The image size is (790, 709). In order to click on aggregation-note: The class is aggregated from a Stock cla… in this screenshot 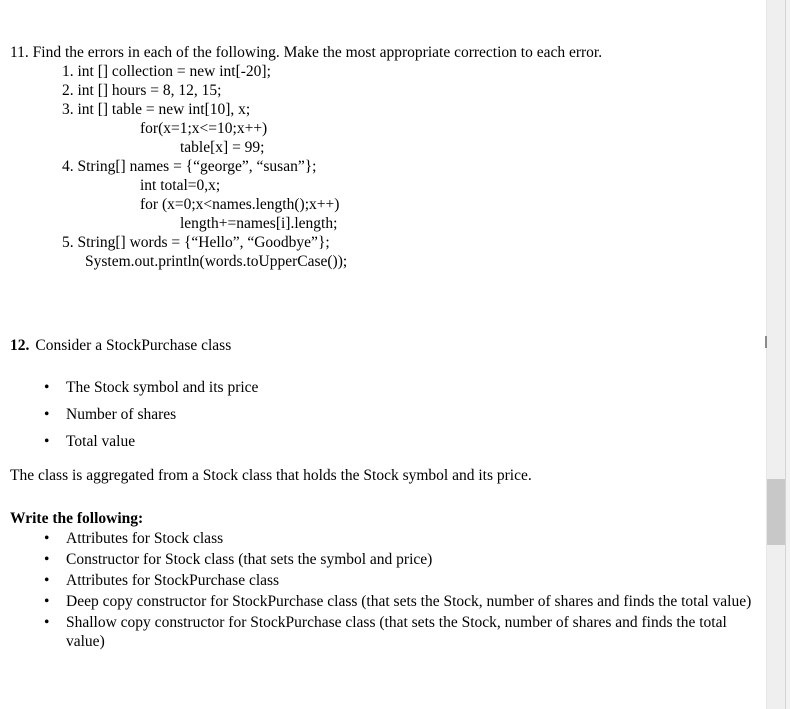, I will do `click(271, 475)`.